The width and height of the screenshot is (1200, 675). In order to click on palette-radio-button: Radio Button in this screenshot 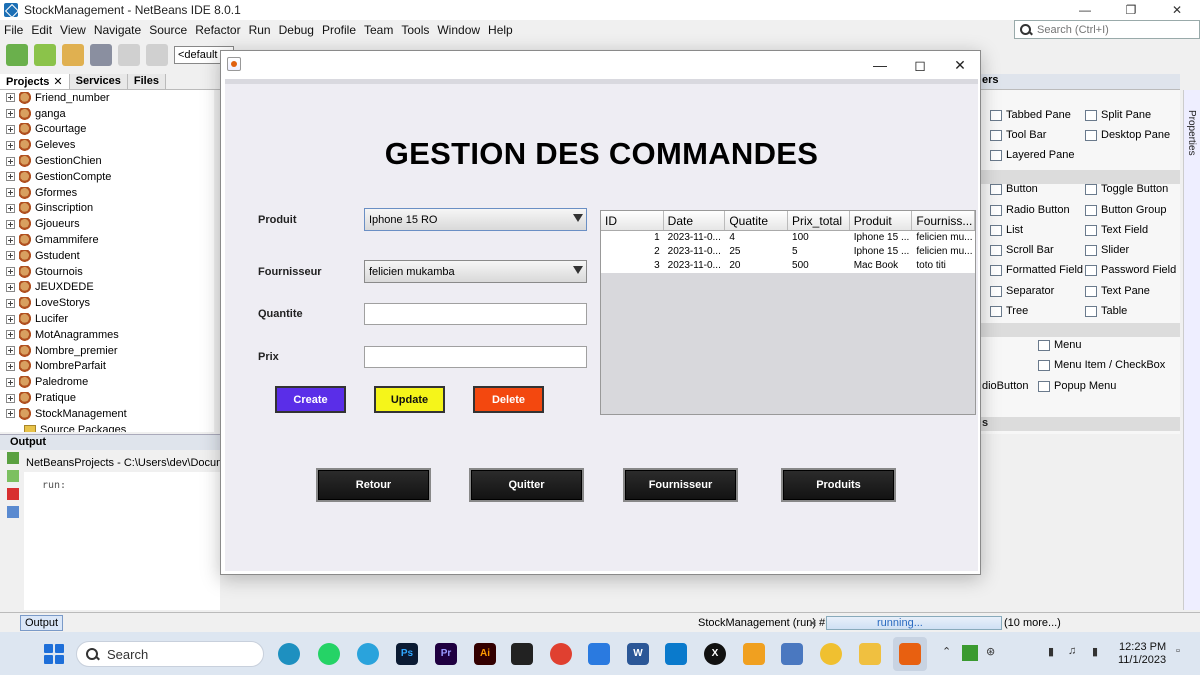, I will do `click(1030, 210)`.